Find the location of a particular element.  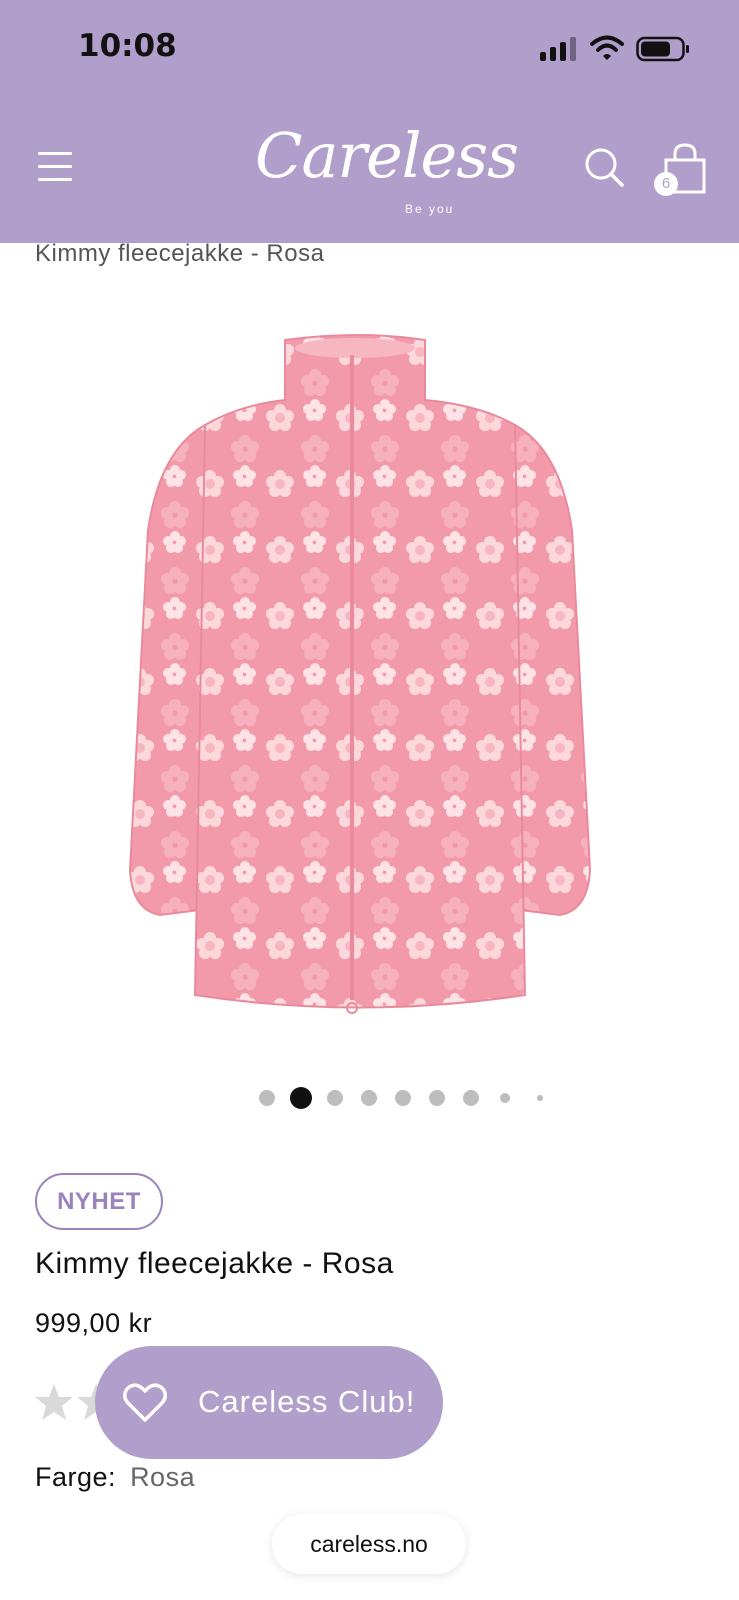

heart-icon is located at coordinates (145, 1402).